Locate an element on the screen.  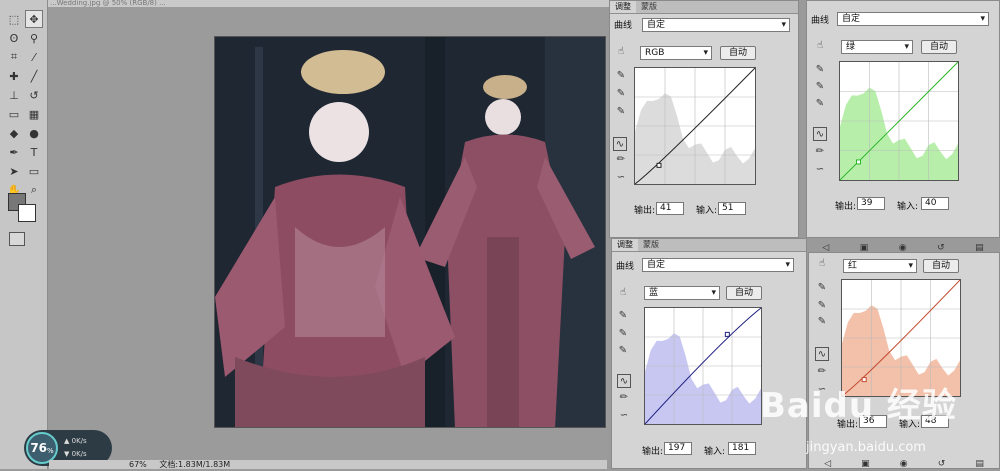
download-rate-value: 0K/s is located at coordinates (79, 454).